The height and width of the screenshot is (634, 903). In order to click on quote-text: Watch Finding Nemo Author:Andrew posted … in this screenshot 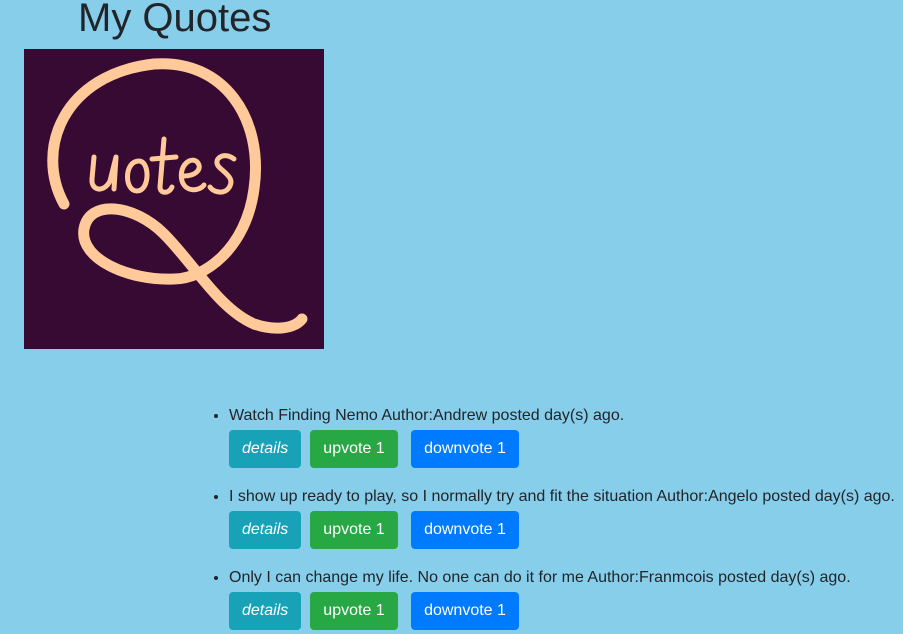, I will do `click(427, 415)`.